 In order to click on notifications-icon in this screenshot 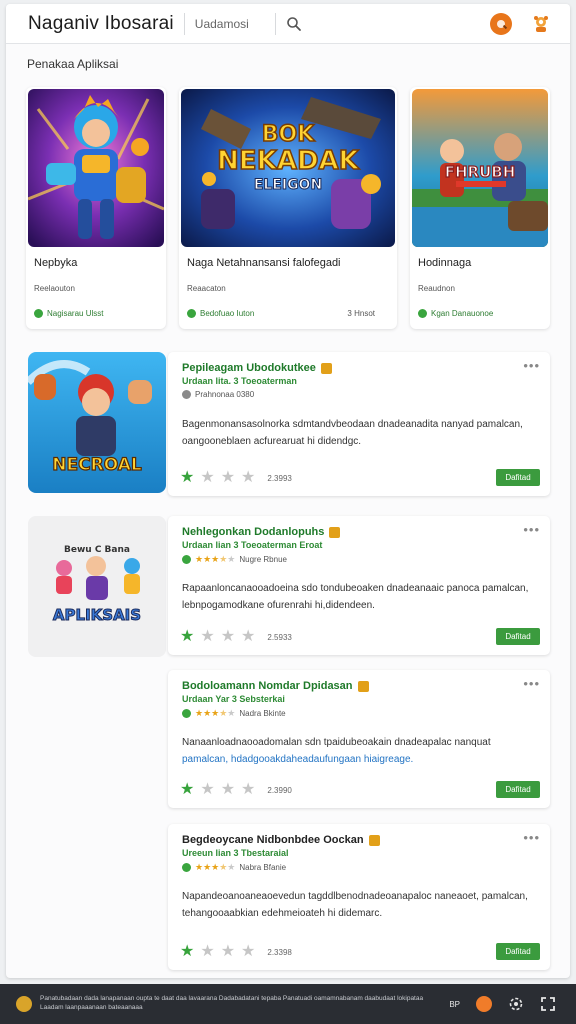, I will do `click(501, 23)`.